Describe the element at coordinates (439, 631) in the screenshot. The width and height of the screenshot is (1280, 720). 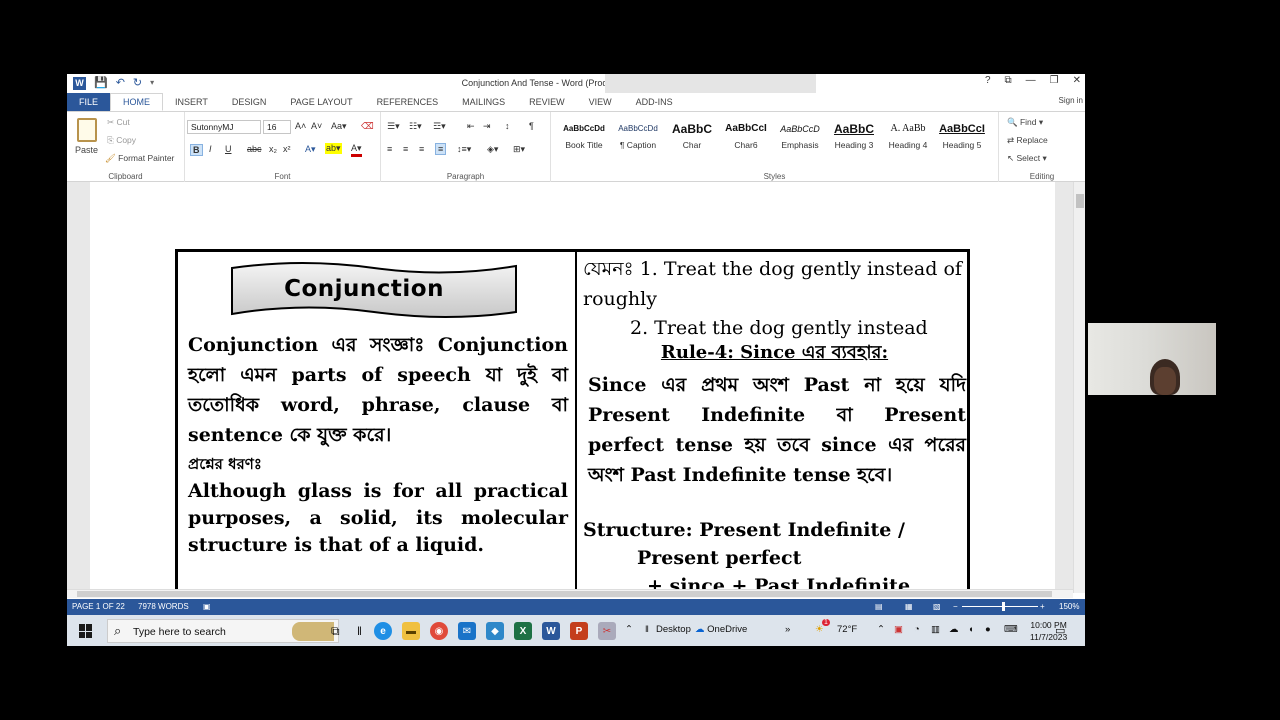
I see `chrome-icon: ◉` at that location.